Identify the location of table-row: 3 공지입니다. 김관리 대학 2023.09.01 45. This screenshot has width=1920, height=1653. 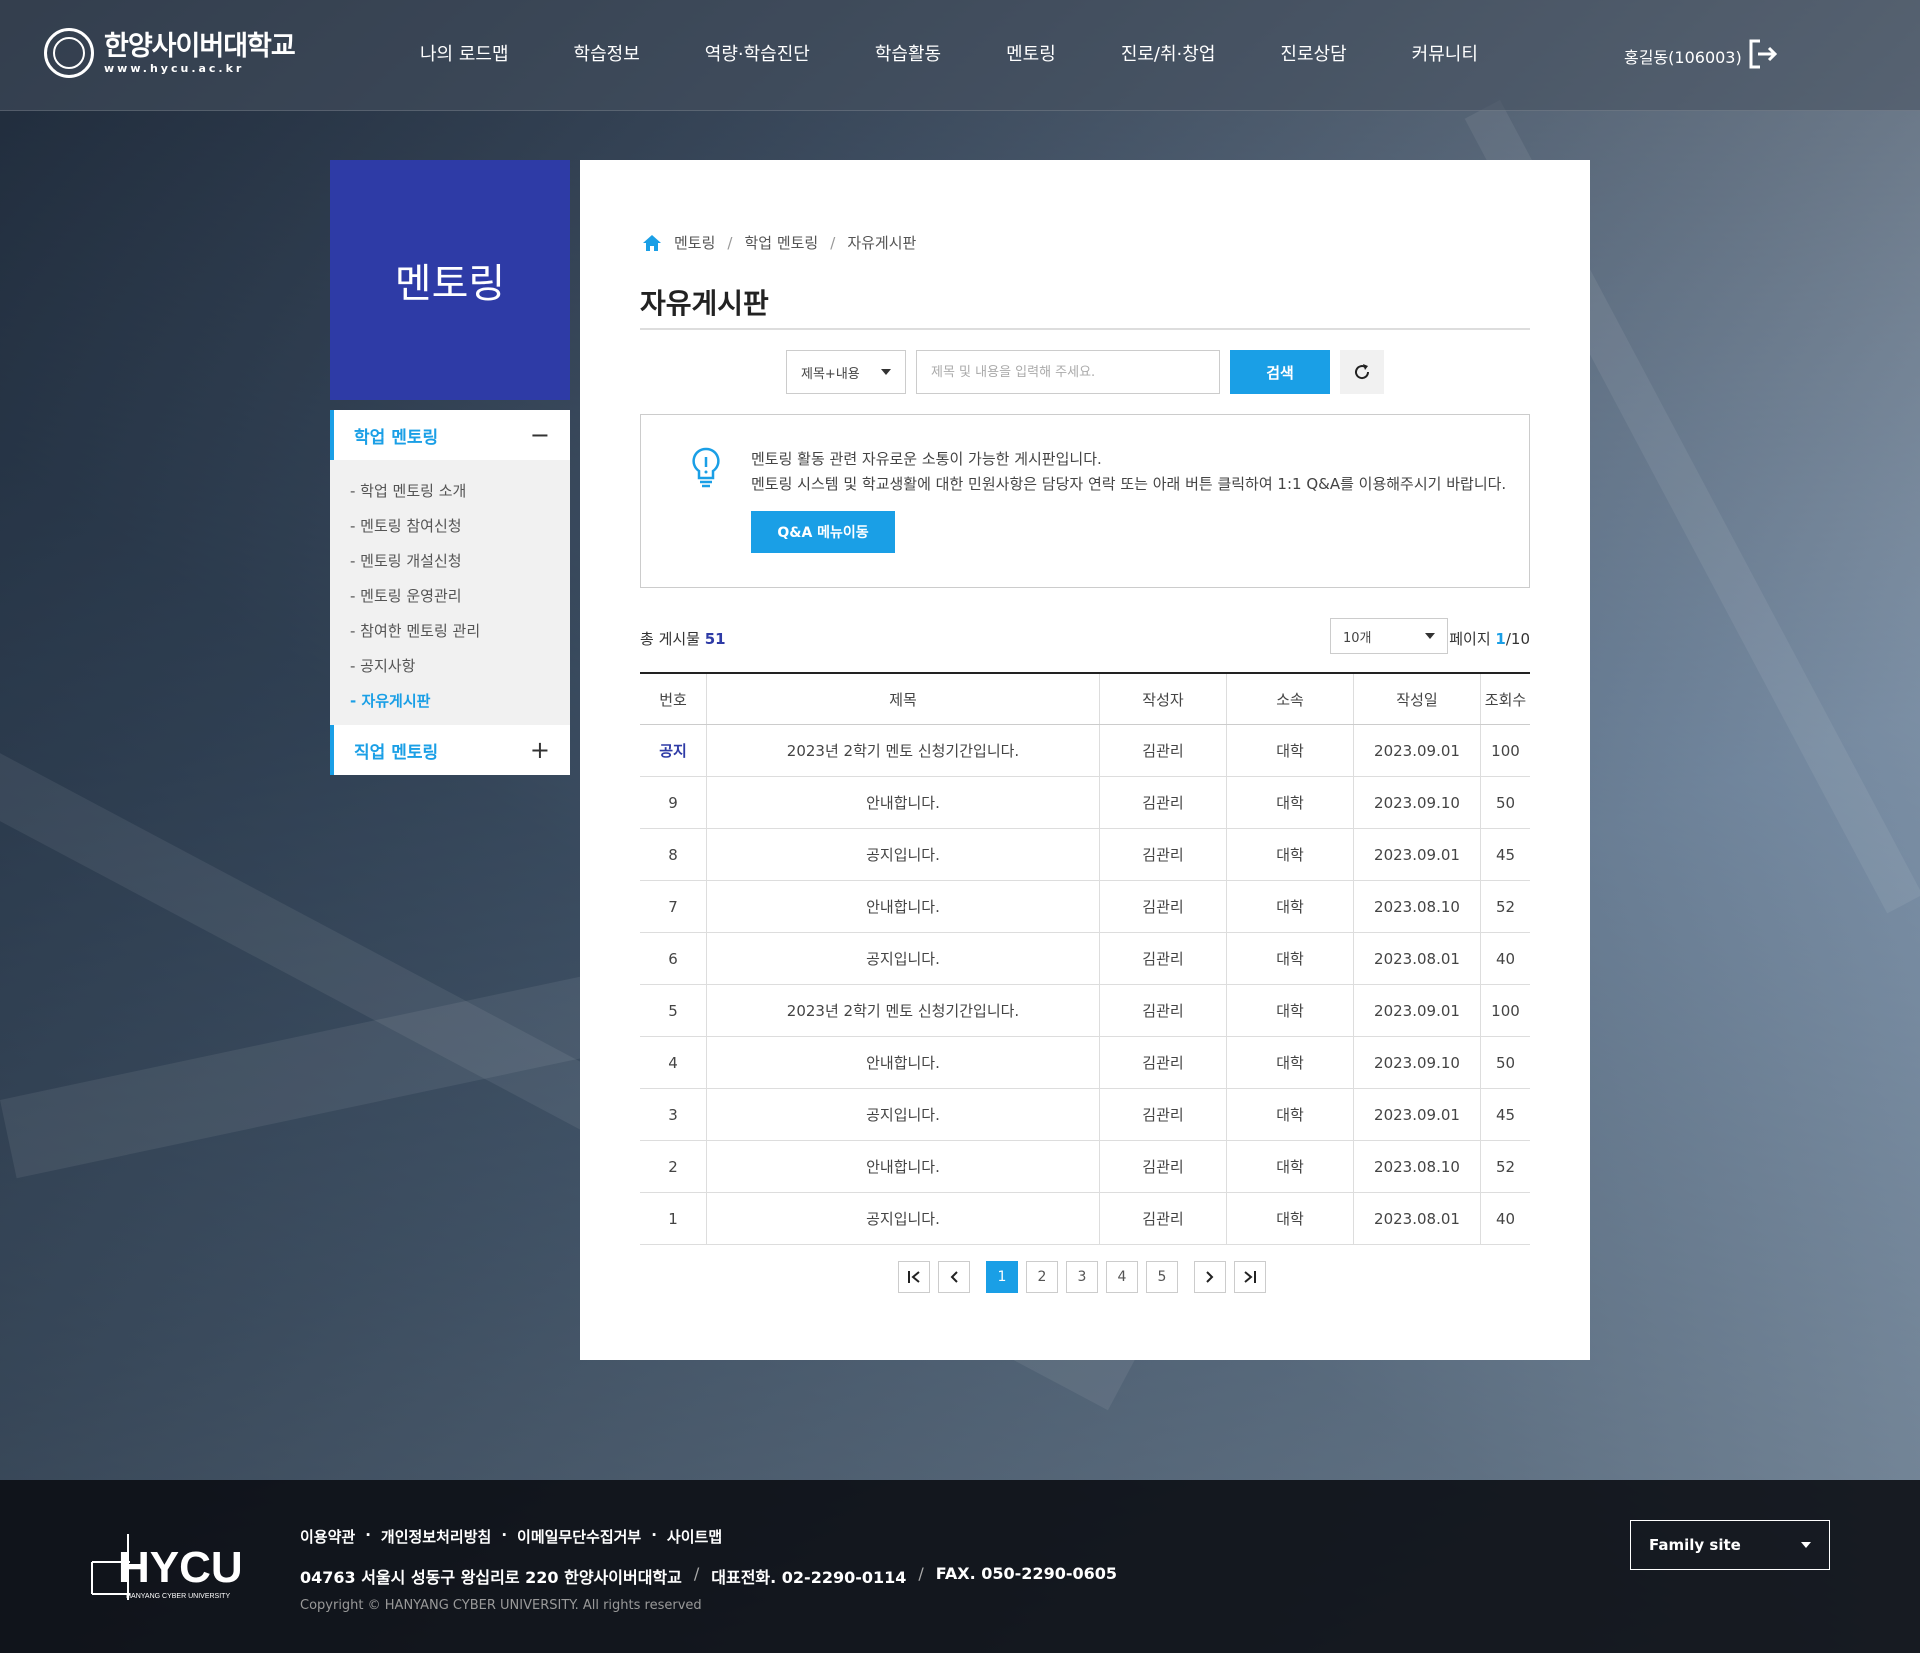
(1085, 1114).